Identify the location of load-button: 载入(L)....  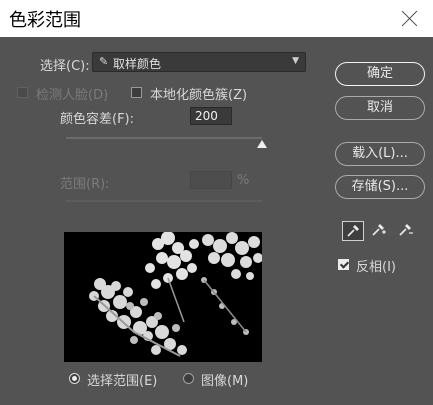
(380, 154).